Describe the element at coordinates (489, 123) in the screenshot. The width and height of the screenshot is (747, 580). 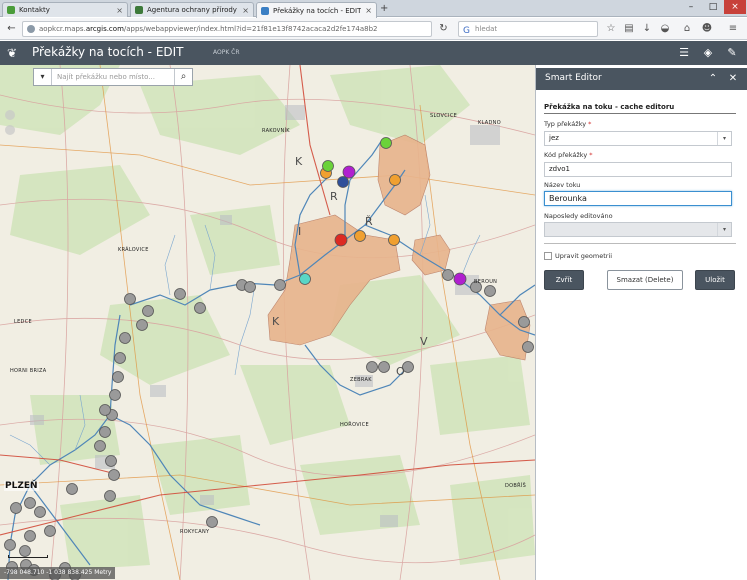
I see `map-label-kladno: KLADNO` at that location.